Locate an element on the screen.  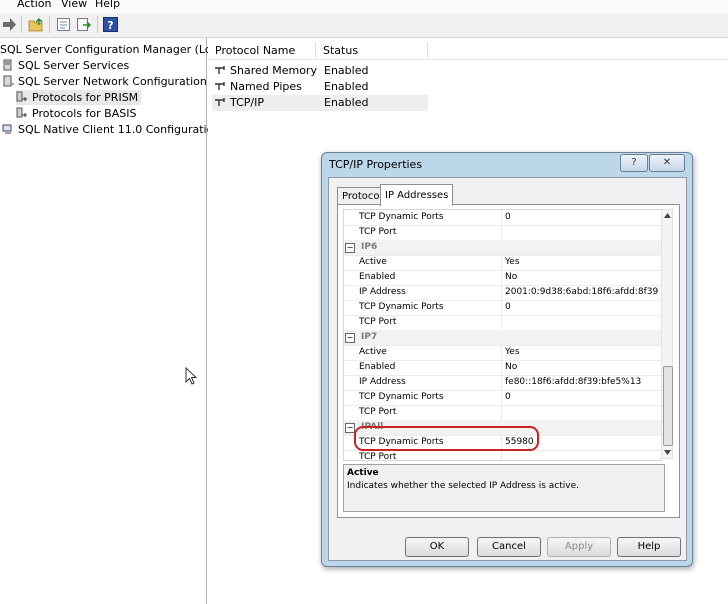
apply-button: Apply is located at coordinates (579, 547).